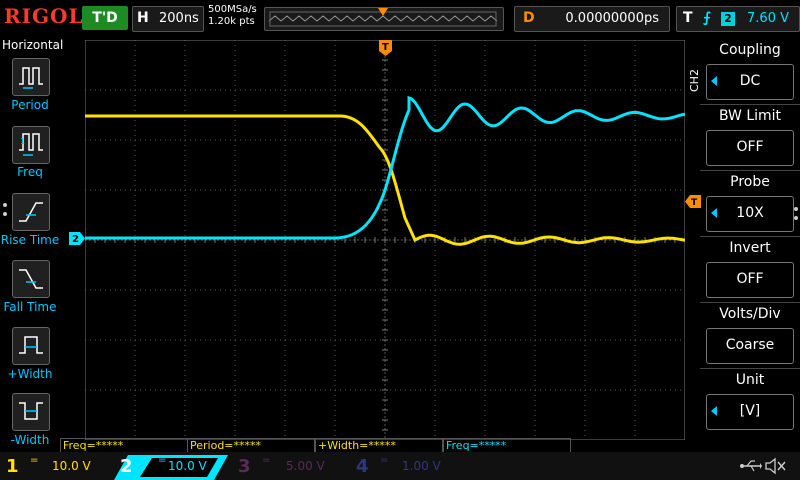  Describe the element at coordinates (12, 466) in the screenshot. I see `ch1-number: 1` at that location.